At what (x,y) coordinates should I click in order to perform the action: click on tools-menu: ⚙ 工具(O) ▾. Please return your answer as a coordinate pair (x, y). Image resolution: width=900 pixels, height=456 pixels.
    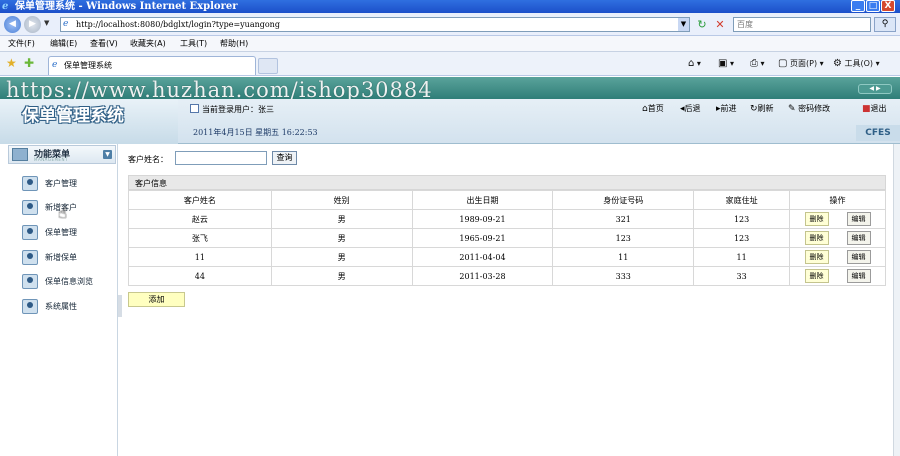
    Looking at the image, I should click on (856, 64).